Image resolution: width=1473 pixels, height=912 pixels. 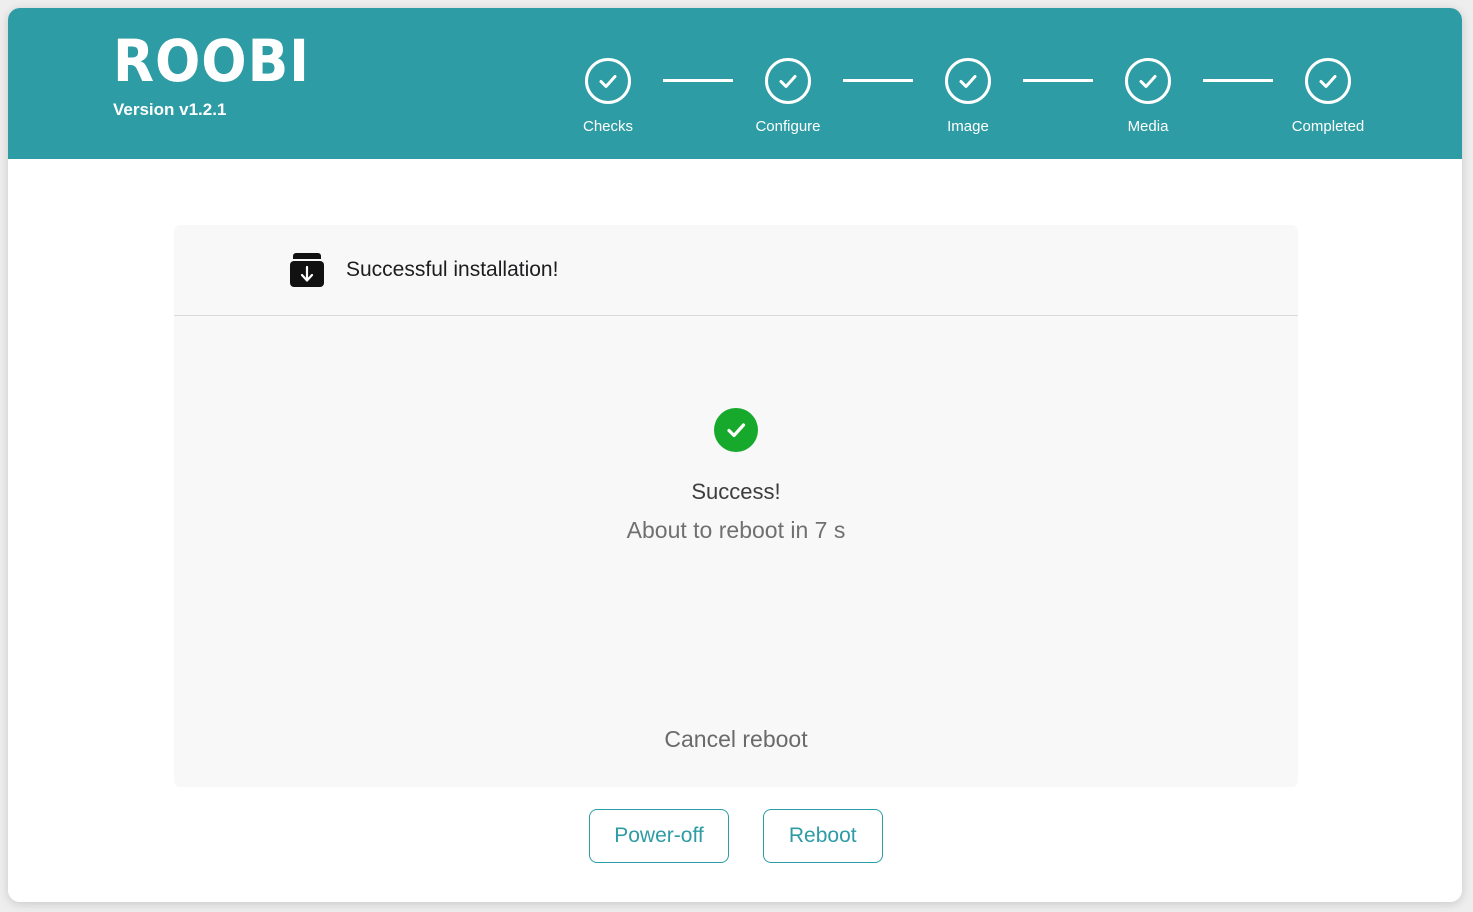 What do you see at coordinates (968, 126) in the screenshot?
I see `step-label: Image` at bounding box center [968, 126].